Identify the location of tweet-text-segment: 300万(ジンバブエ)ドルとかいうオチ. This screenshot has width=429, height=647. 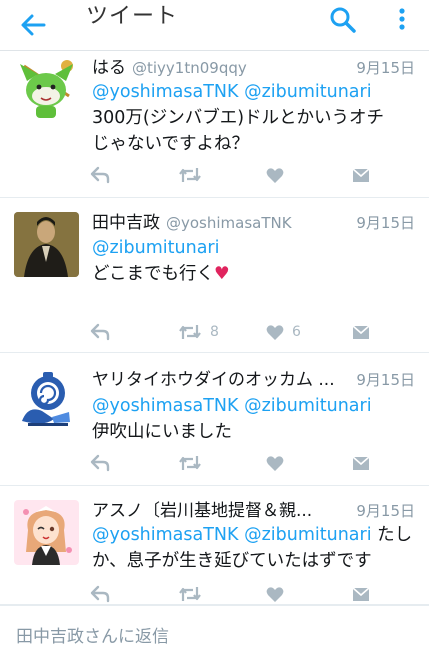
(238, 118).